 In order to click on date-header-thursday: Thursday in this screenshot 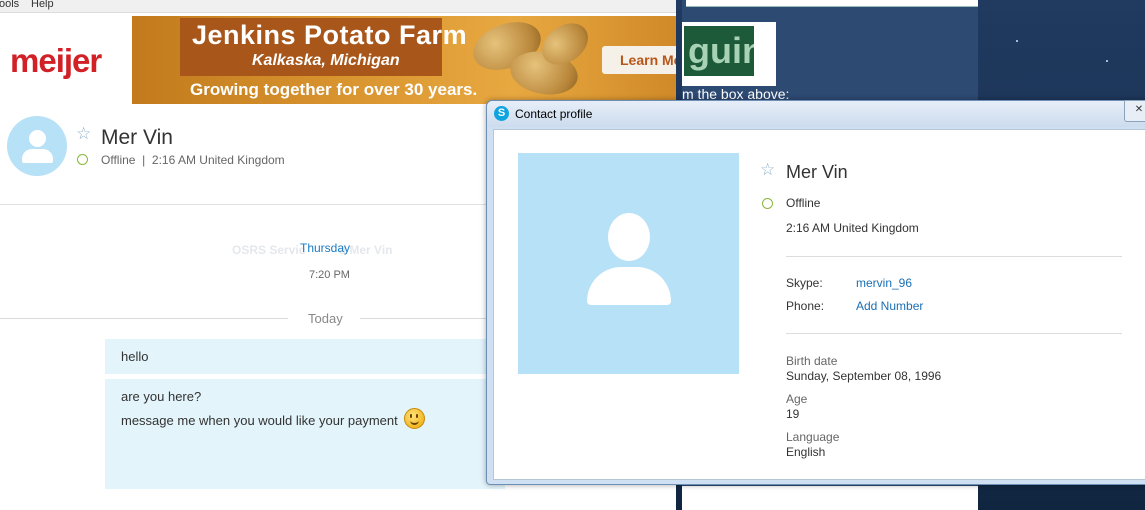, I will do `click(325, 248)`.